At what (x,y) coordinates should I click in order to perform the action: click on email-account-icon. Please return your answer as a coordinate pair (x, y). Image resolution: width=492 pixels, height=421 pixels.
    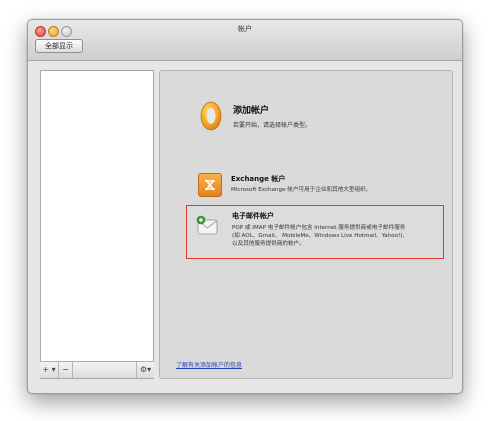
    Looking at the image, I should click on (207, 225).